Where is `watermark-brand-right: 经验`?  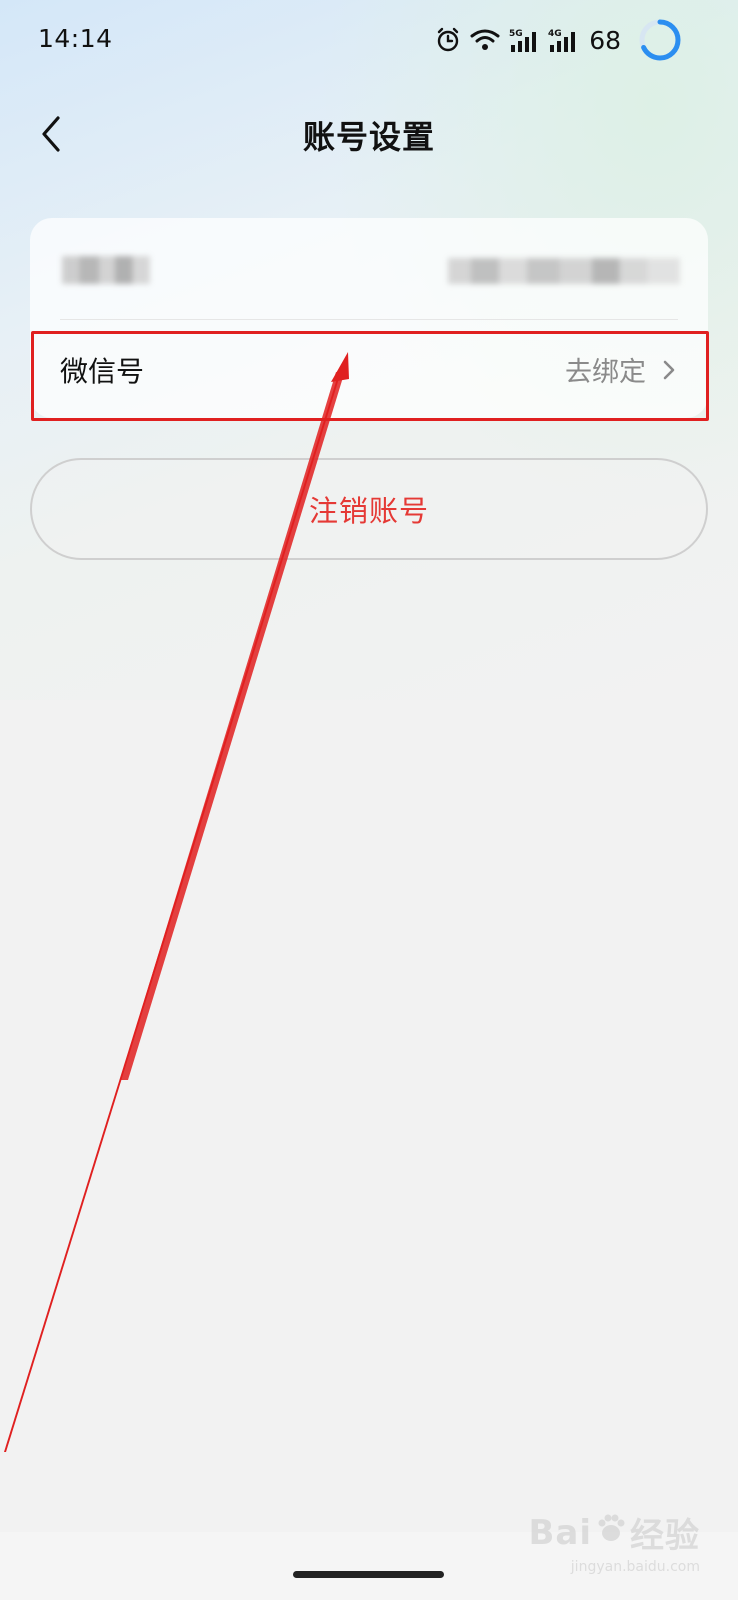 watermark-brand-right: 经验 is located at coordinates (665, 1536).